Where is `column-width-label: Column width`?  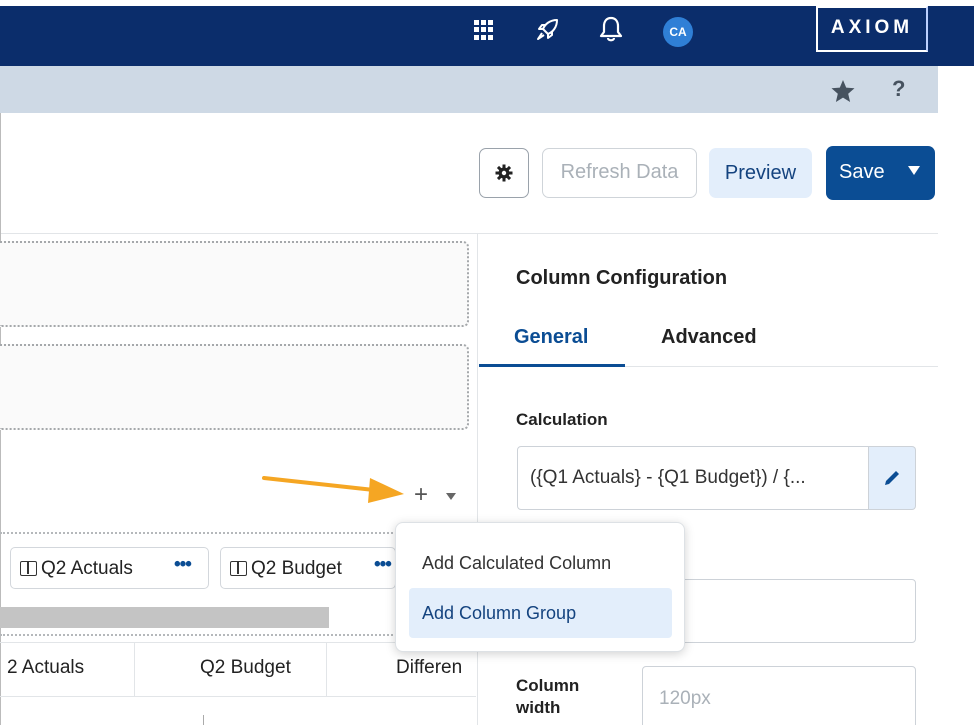 column-width-label: Column width is located at coordinates (548, 696).